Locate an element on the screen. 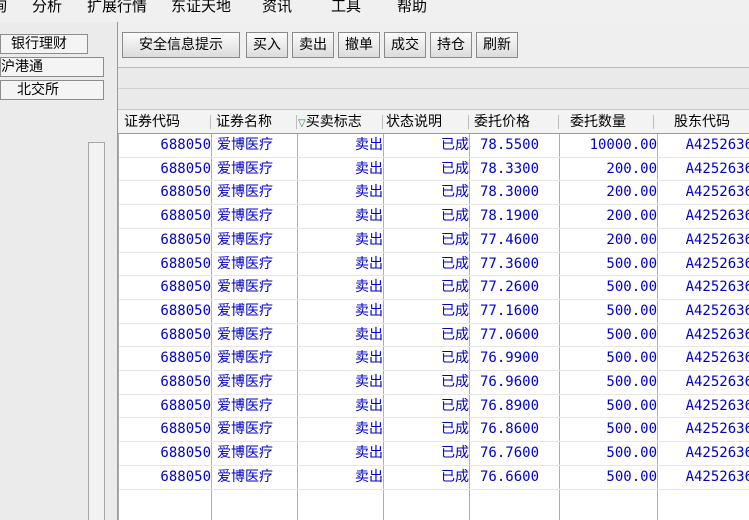 Image resolution: width=749 pixels, height=520 pixels. table-row: 688050 爱博医疗 卖出 已成 76.9600 500.00 A4252636 is located at coordinates (434, 382).